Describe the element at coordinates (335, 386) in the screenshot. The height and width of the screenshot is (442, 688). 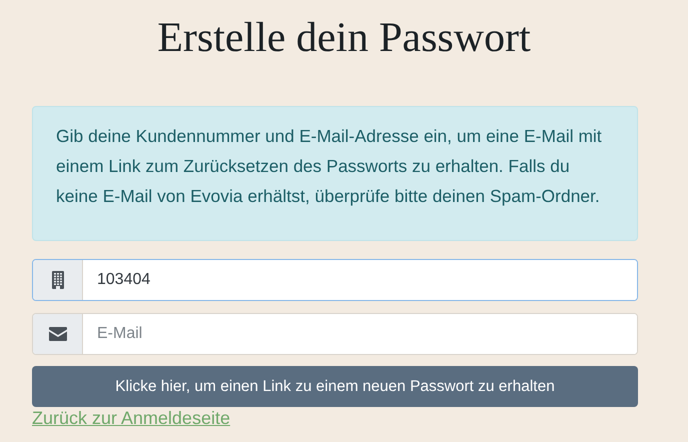
I see `submit-button: Klicke hier, um einen Link zu einem neuen Passwort zu erhalten` at that location.